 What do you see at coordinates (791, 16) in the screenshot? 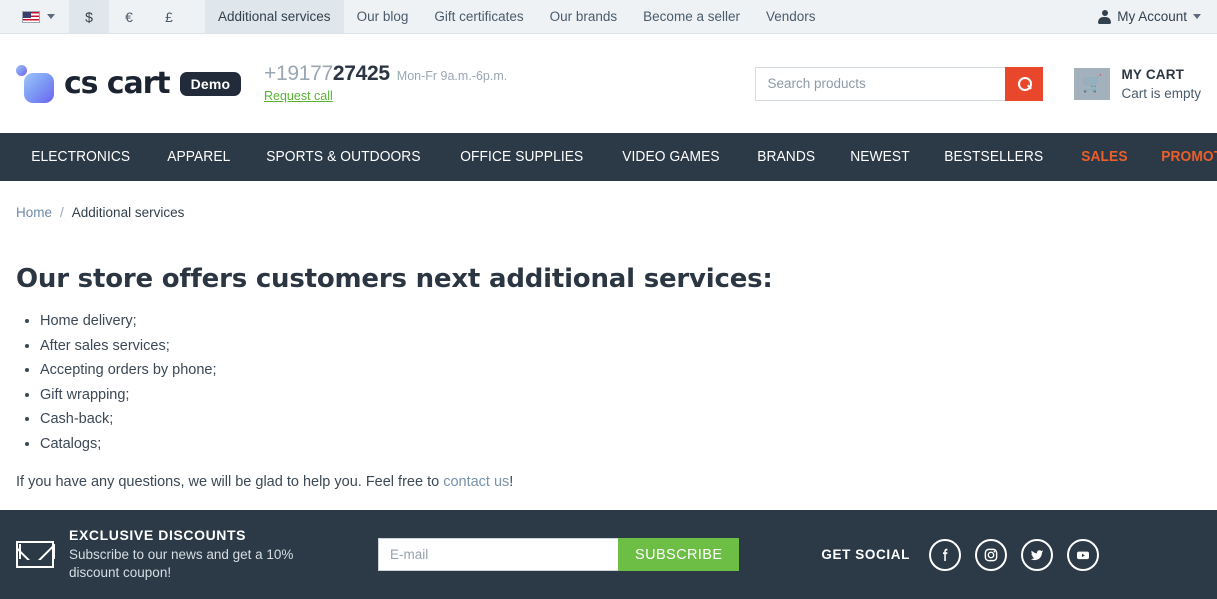
I see `topbar-link-vendors: Vendors` at bounding box center [791, 16].